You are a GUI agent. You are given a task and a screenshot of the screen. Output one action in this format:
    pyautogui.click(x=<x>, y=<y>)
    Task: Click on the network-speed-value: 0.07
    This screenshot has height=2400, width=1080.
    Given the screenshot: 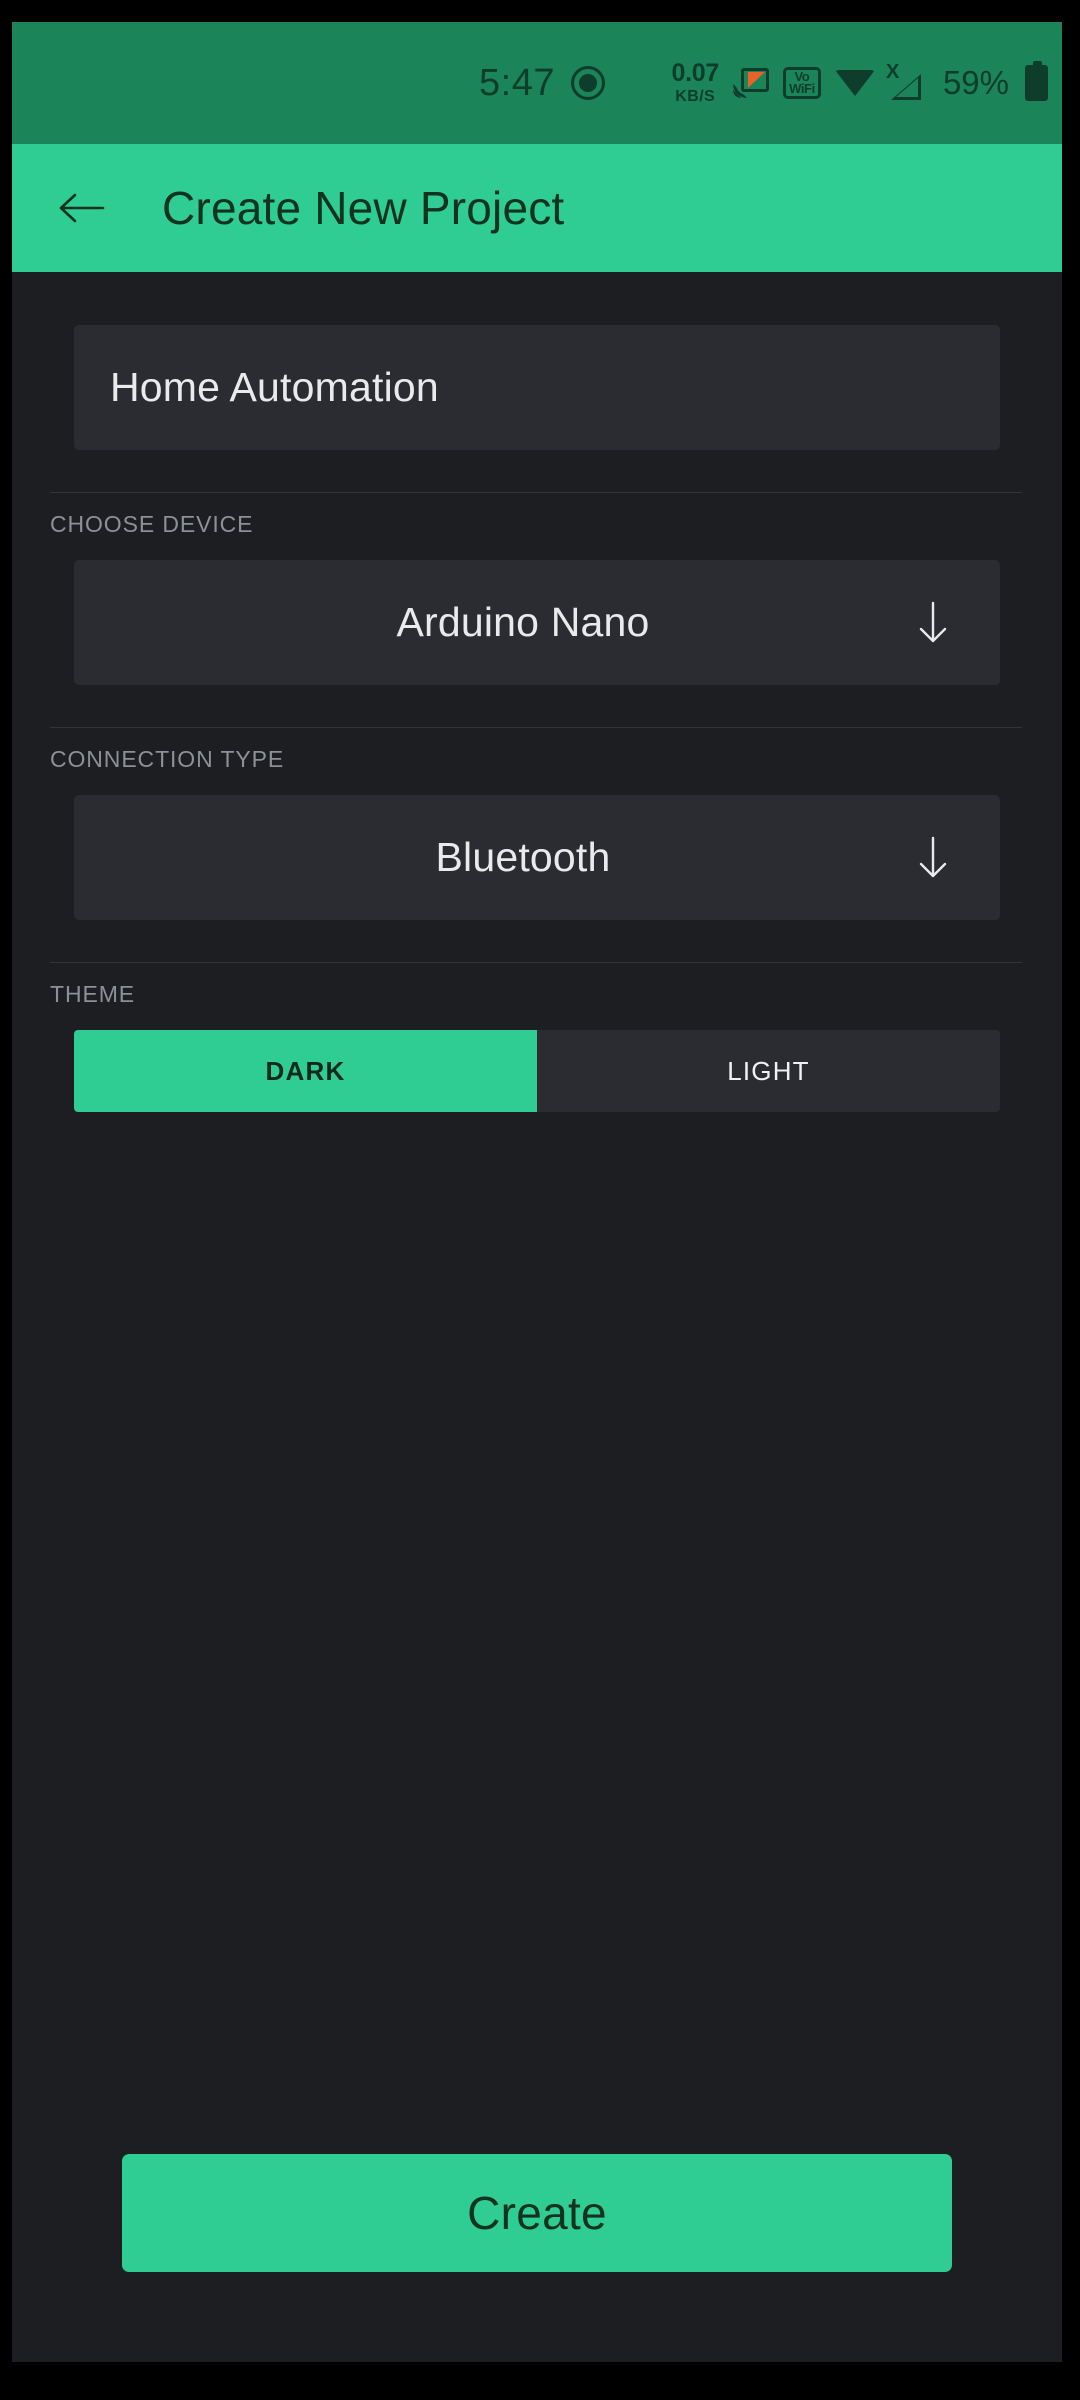 What is the action you would take?
    pyautogui.click(x=695, y=73)
    